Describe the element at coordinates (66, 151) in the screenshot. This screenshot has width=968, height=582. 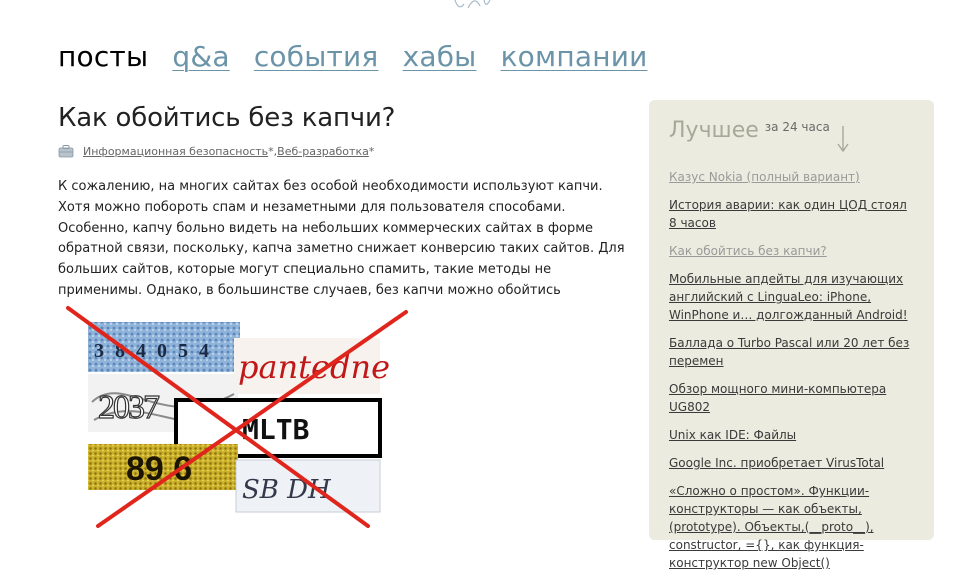
I see `briefcase-icon` at that location.